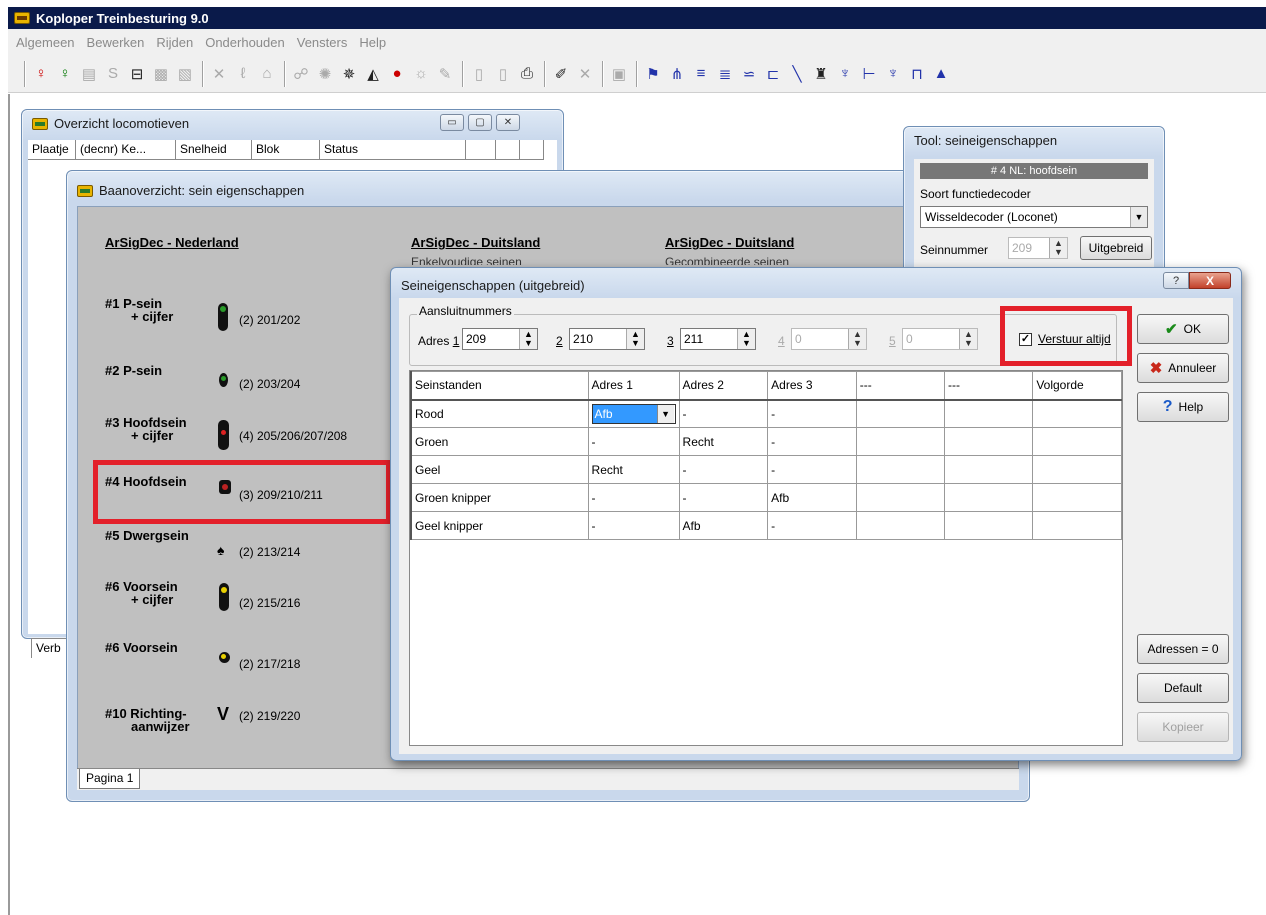 The height and width of the screenshot is (915, 1266). I want to click on header-seinstanden: Seinstanden, so click(499, 386).